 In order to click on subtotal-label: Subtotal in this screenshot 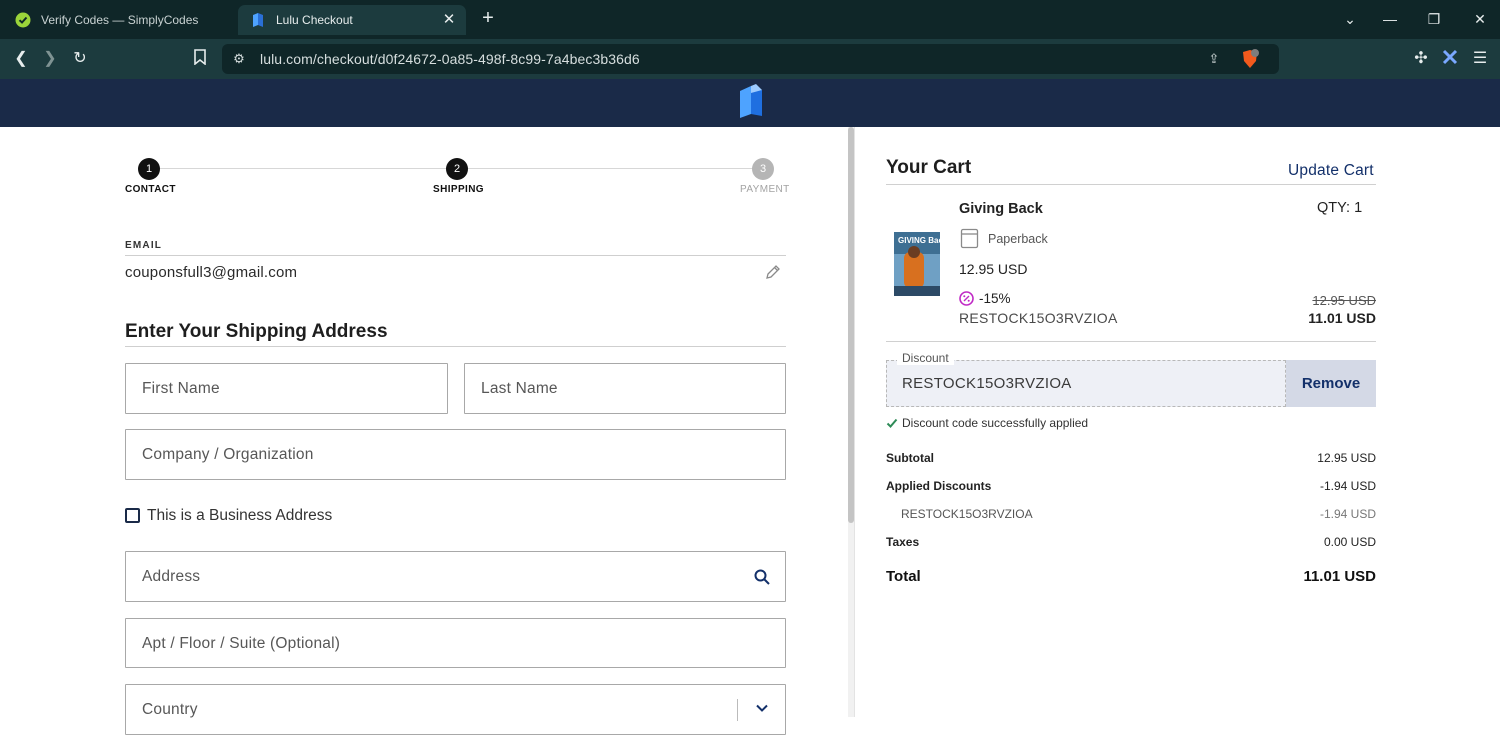, I will do `click(910, 458)`.